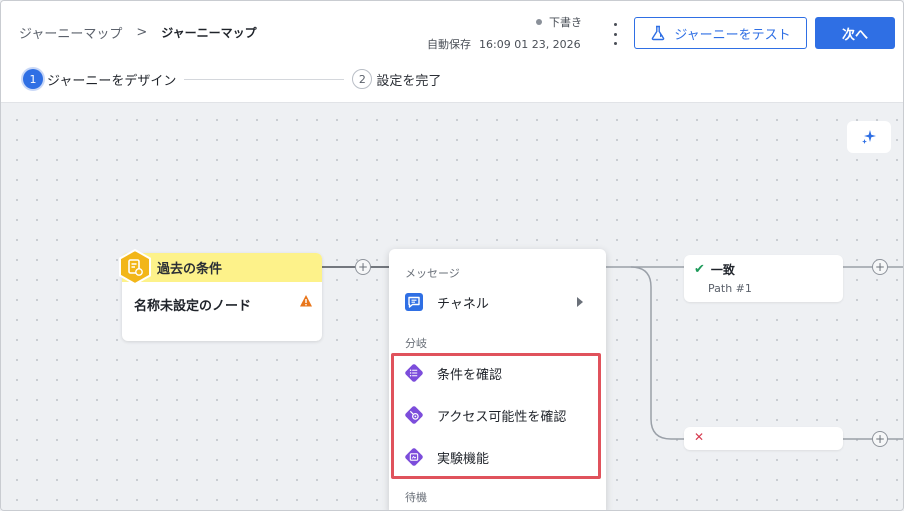 Image resolution: width=904 pixels, height=511 pixels. Describe the element at coordinates (496, 416) in the screenshot. I see `highlight-annotation` at that location.